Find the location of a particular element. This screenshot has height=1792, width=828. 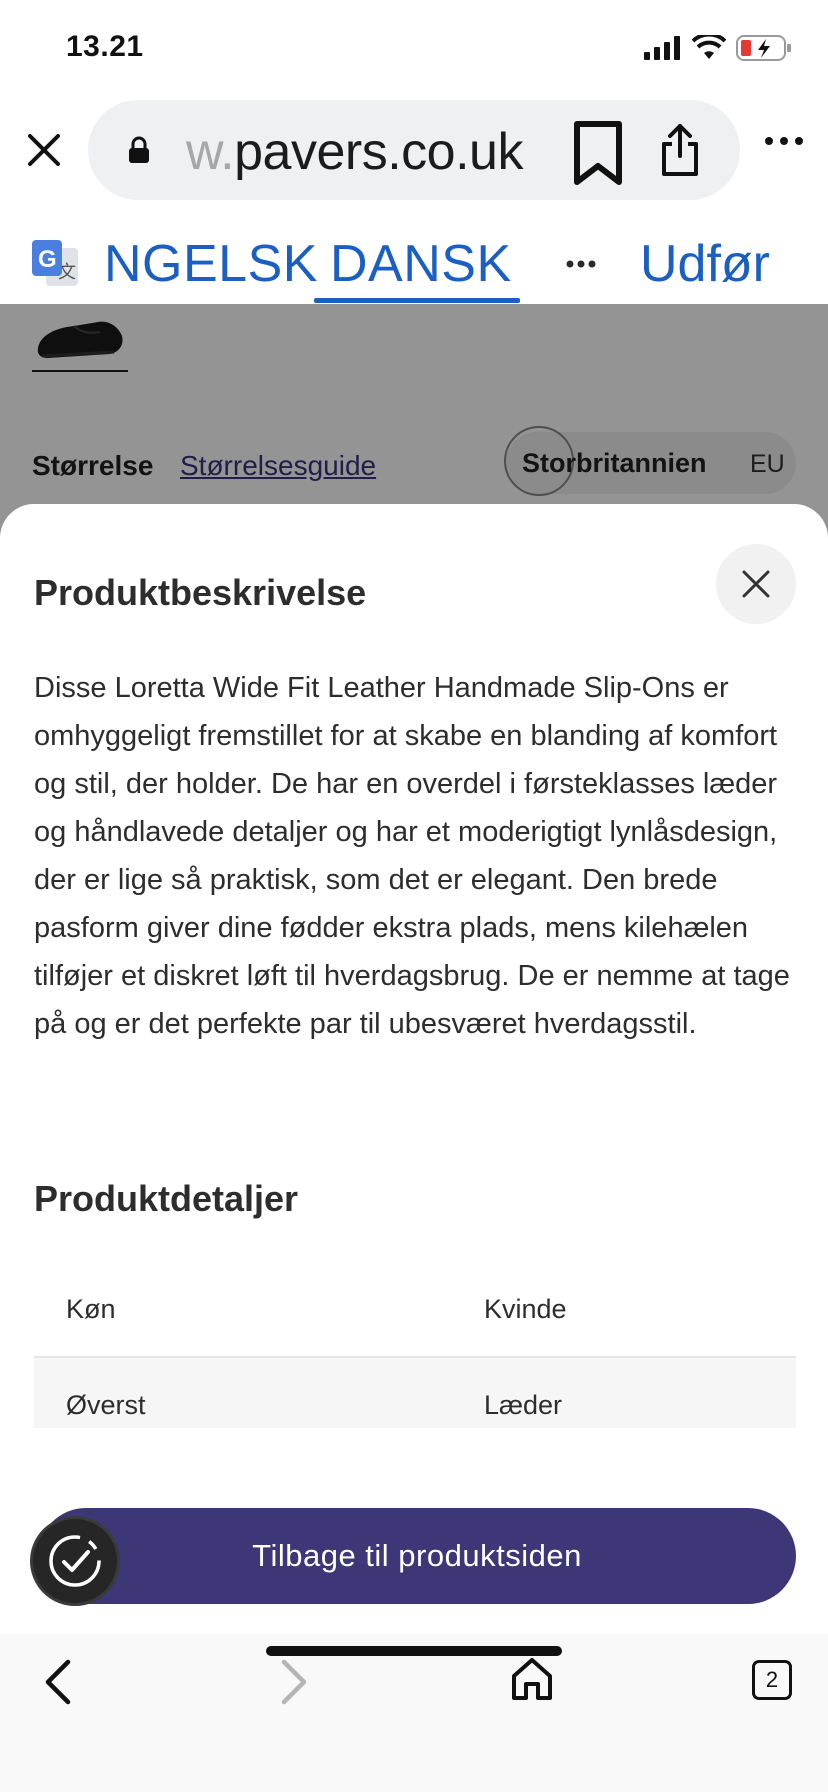

table-row: Køn Kvinde is located at coordinates (415, 1310).